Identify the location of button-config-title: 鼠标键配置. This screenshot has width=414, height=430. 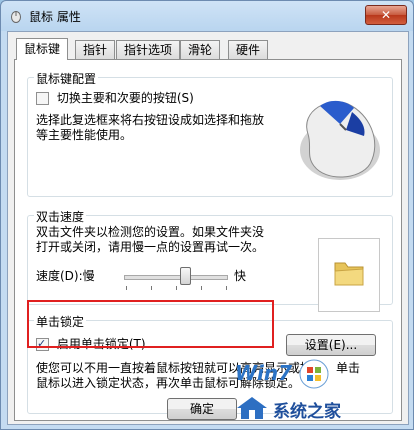
(66, 78).